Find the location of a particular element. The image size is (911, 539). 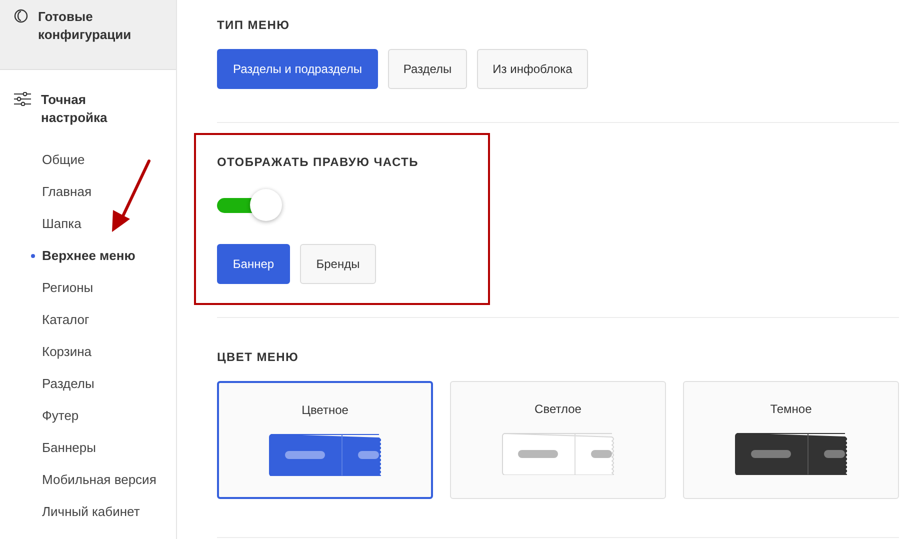

color-option-card: Светлое is located at coordinates (558, 440).